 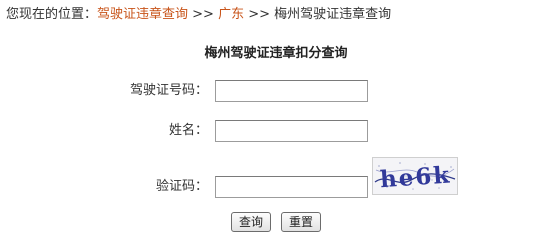 What do you see at coordinates (188, 130) in the screenshot?
I see `name-label: 姓名：` at bounding box center [188, 130].